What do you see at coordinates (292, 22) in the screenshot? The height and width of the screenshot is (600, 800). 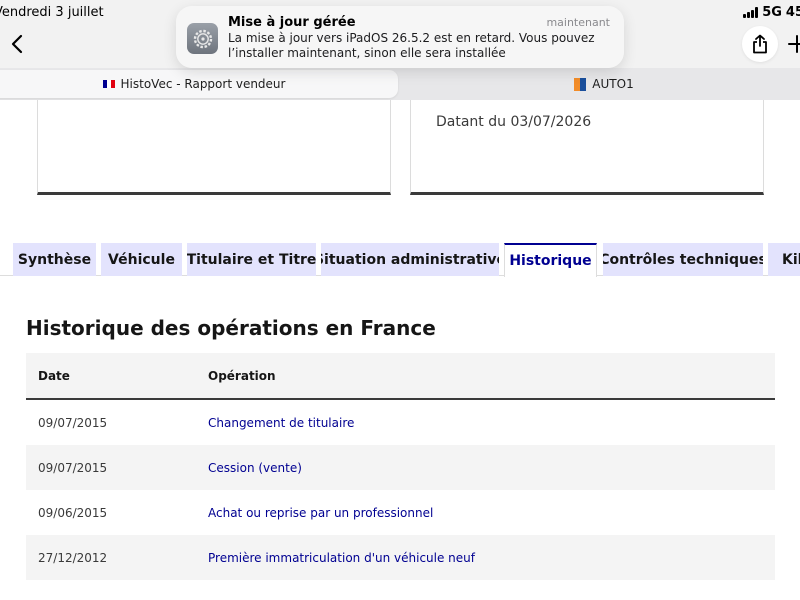 I see `notification-title: Mise à jour gérée` at bounding box center [292, 22].